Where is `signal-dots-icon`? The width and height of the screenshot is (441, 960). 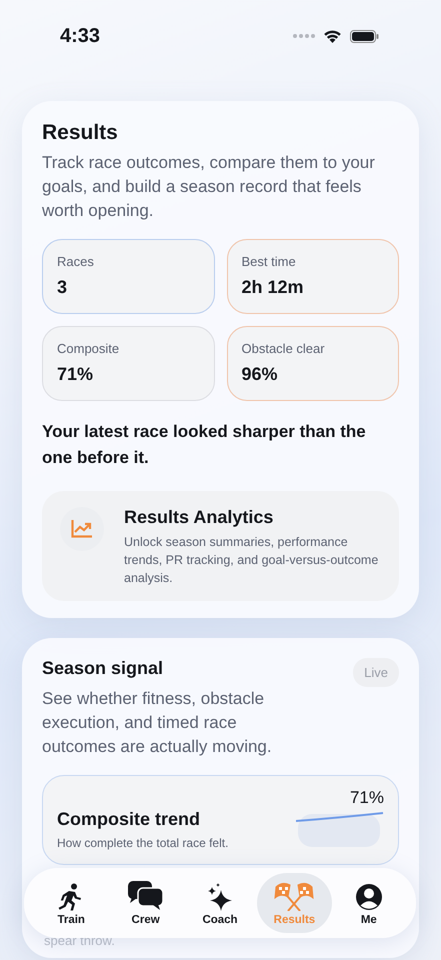 signal-dots-icon is located at coordinates (304, 36).